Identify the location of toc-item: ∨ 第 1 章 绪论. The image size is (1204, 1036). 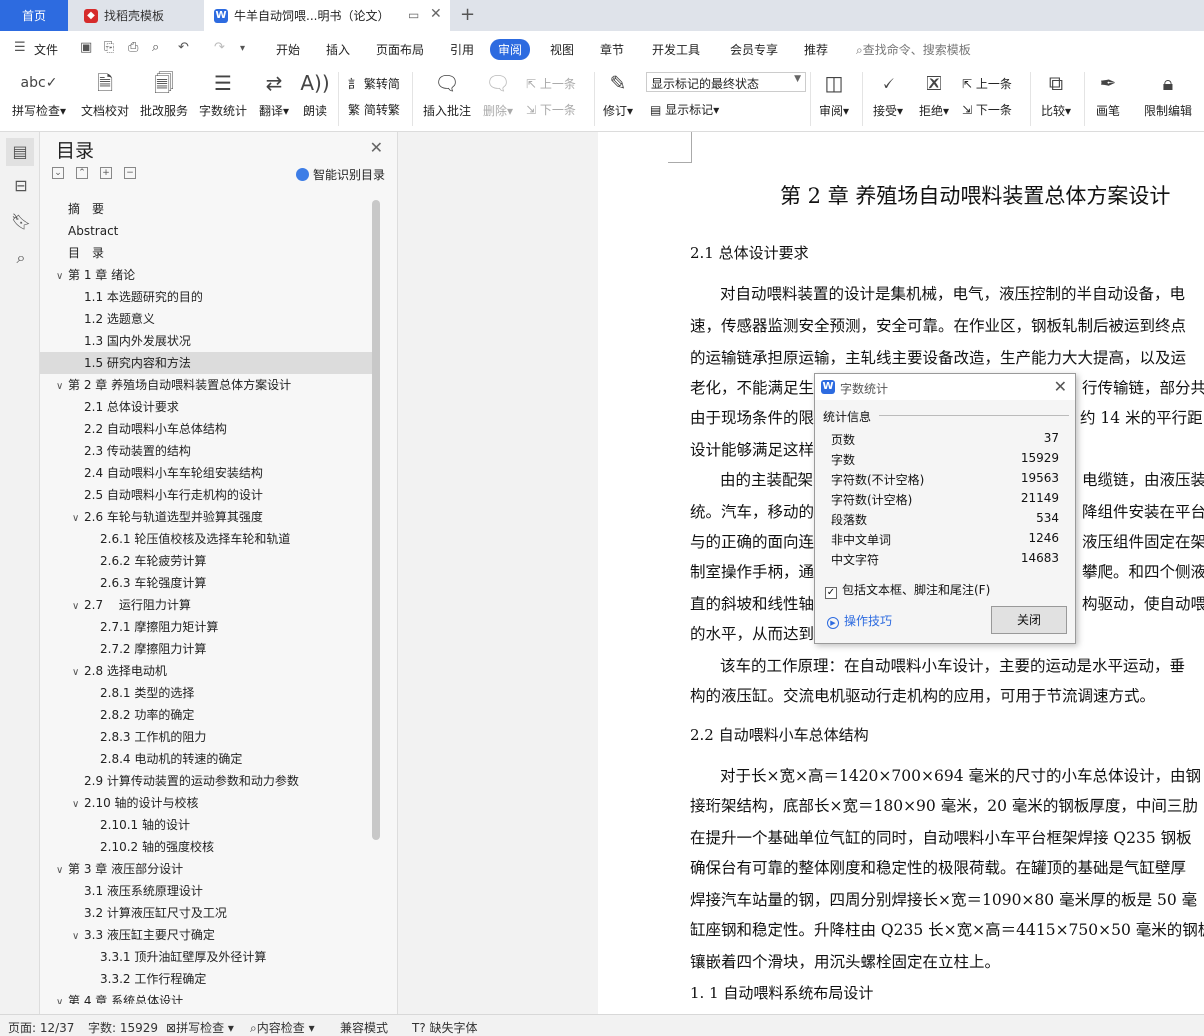
(206, 275).